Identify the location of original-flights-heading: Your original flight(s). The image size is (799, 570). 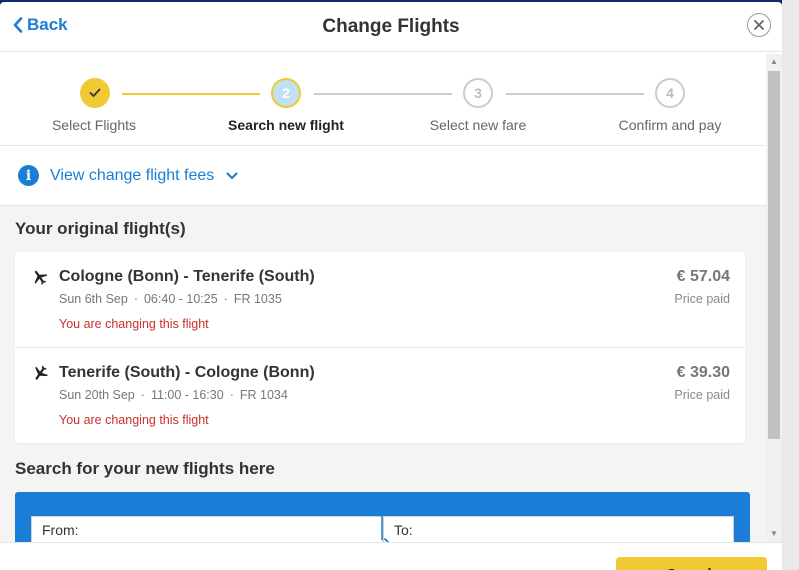
(100, 228).